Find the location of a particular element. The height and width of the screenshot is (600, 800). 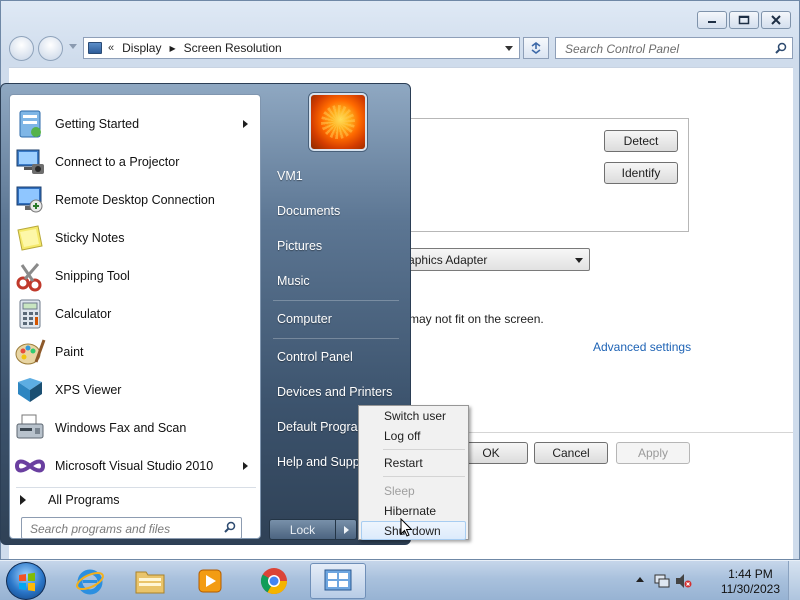

breadcrumb-screen-resolution: Screen Resolution is located at coordinates (233, 48).